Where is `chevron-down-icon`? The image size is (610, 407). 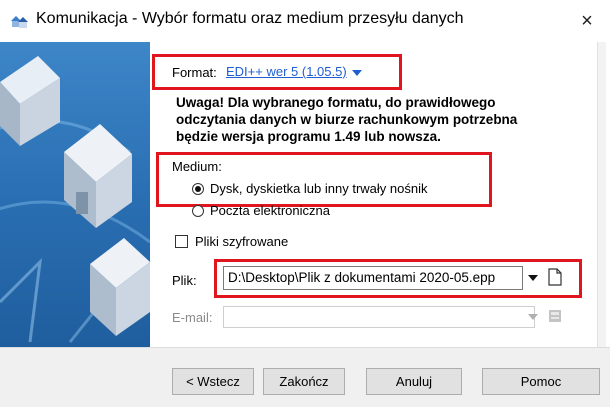 chevron-down-icon is located at coordinates (357, 72).